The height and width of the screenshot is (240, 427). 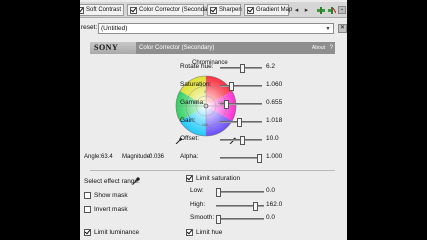 What do you see at coordinates (274, 156) in the screenshot?
I see `slider-value: 1.000` at bounding box center [274, 156].